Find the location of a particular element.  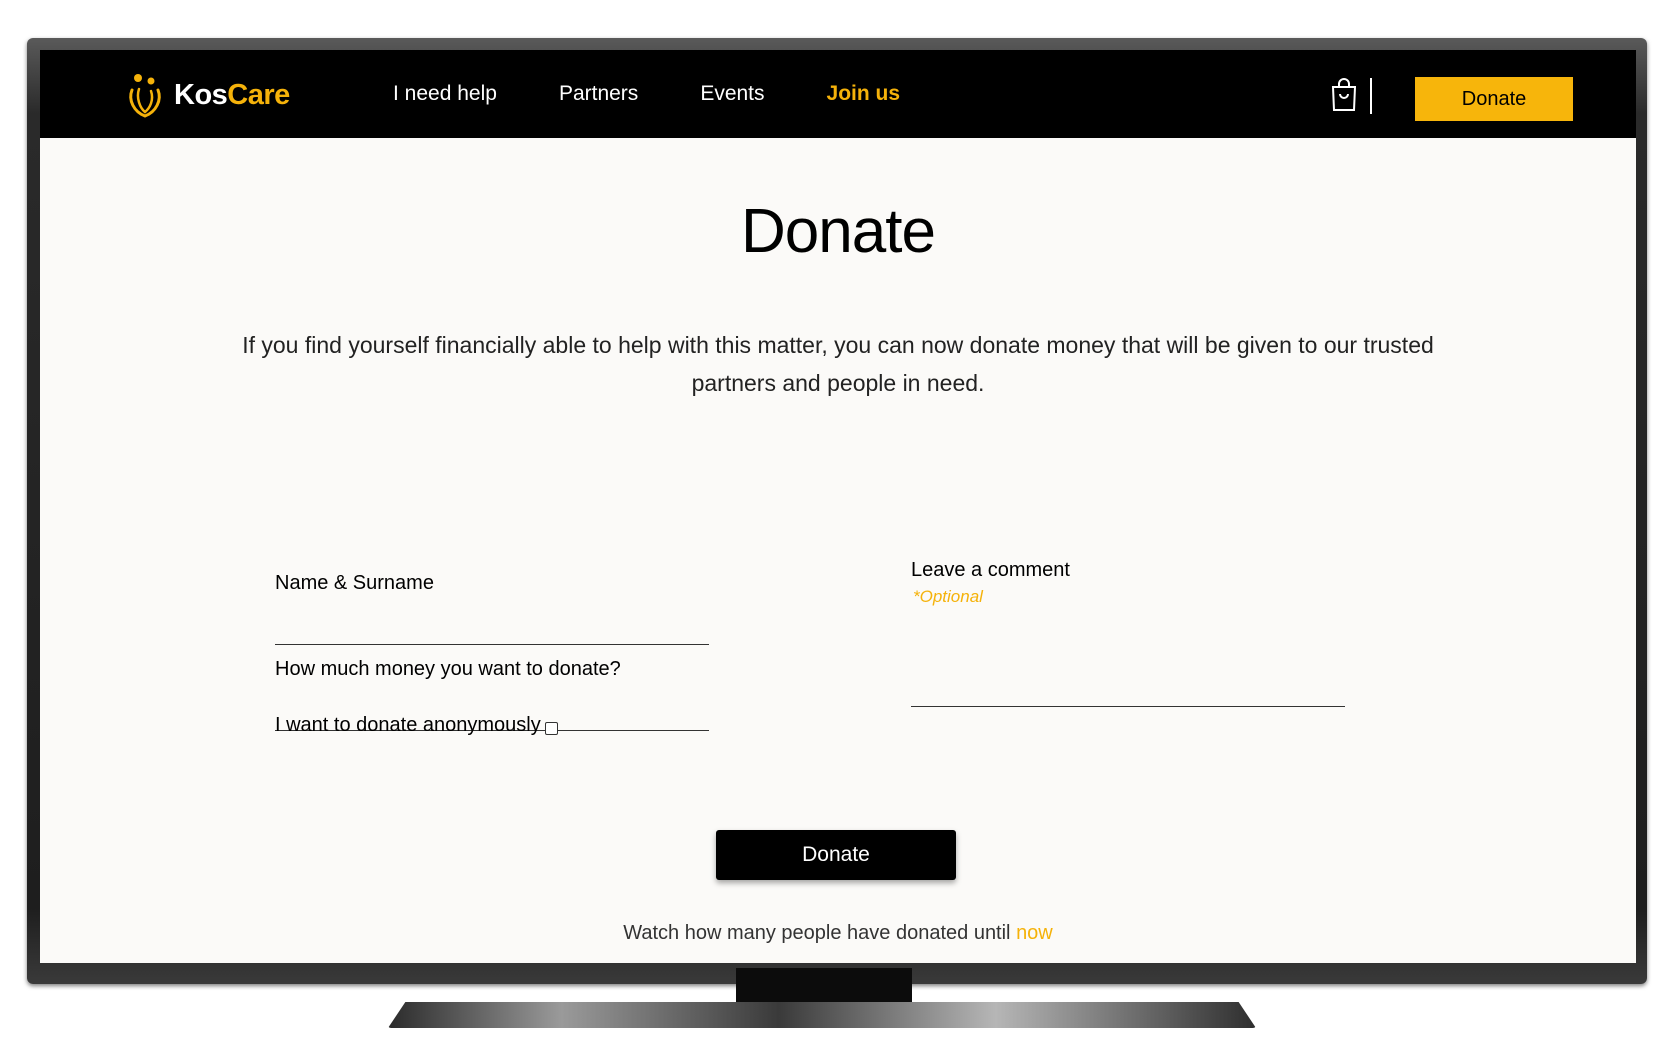

logo: KosCare is located at coordinates (208, 95).